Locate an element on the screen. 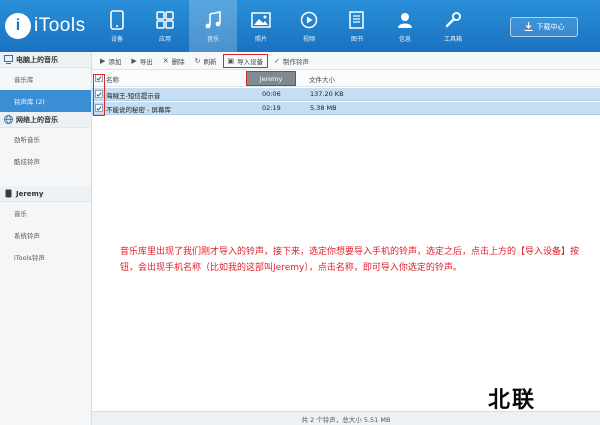 This screenshot has height=425, width=600. add-button: ▶ 添加 is located at coordinates (110, 61).